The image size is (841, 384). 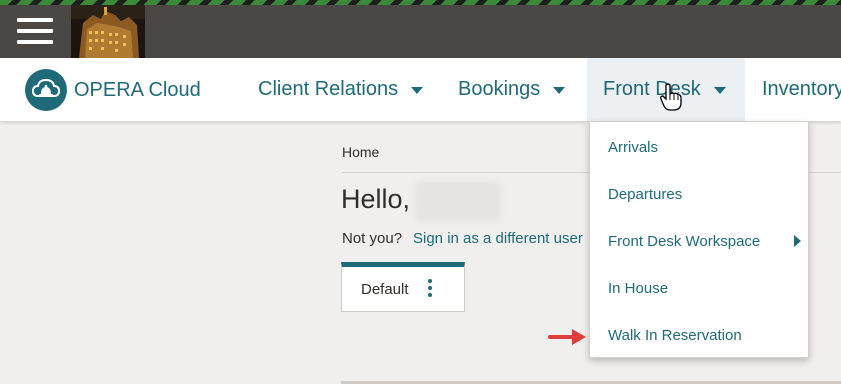 I want to click on red-arrow-icon, so click(x=567, y=337).